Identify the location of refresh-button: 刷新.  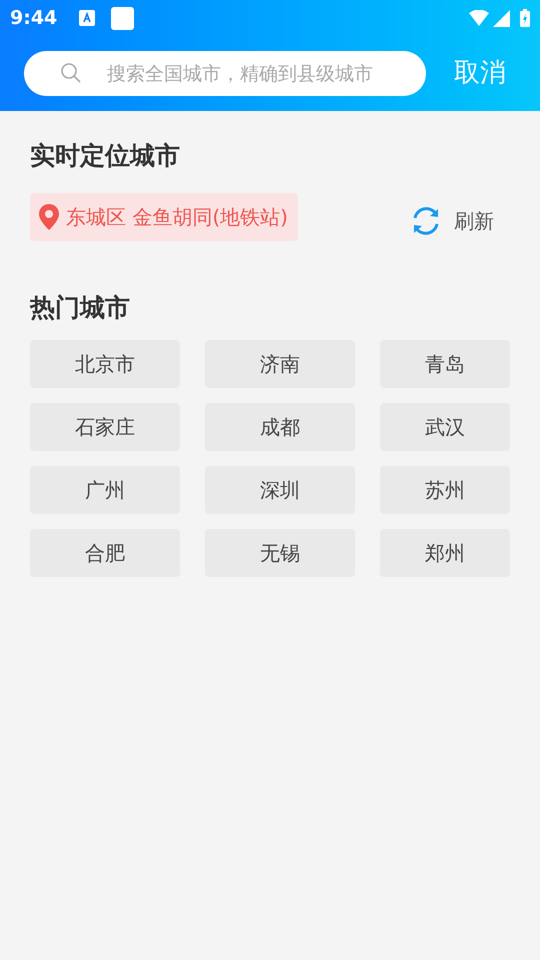
(452, 220).